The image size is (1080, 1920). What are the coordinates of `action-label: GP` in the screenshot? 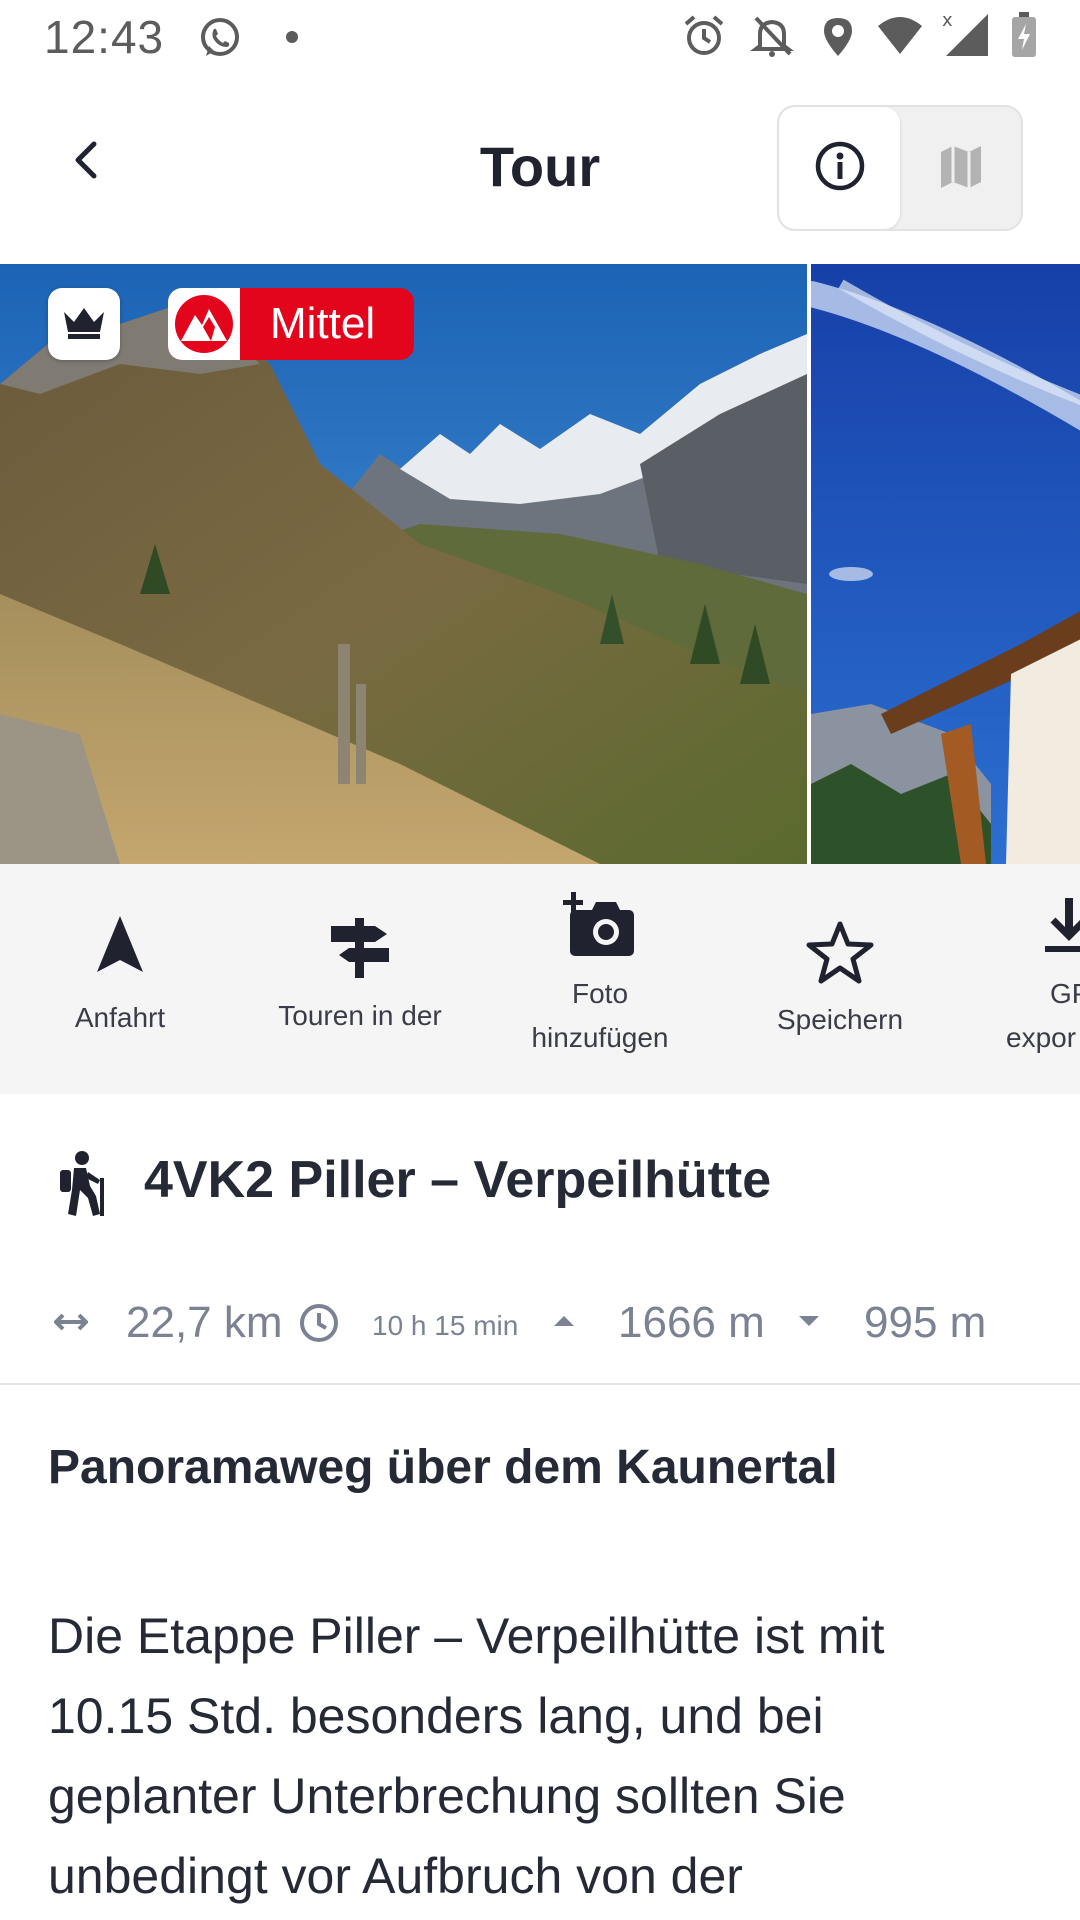 It's located at (1065, 993).